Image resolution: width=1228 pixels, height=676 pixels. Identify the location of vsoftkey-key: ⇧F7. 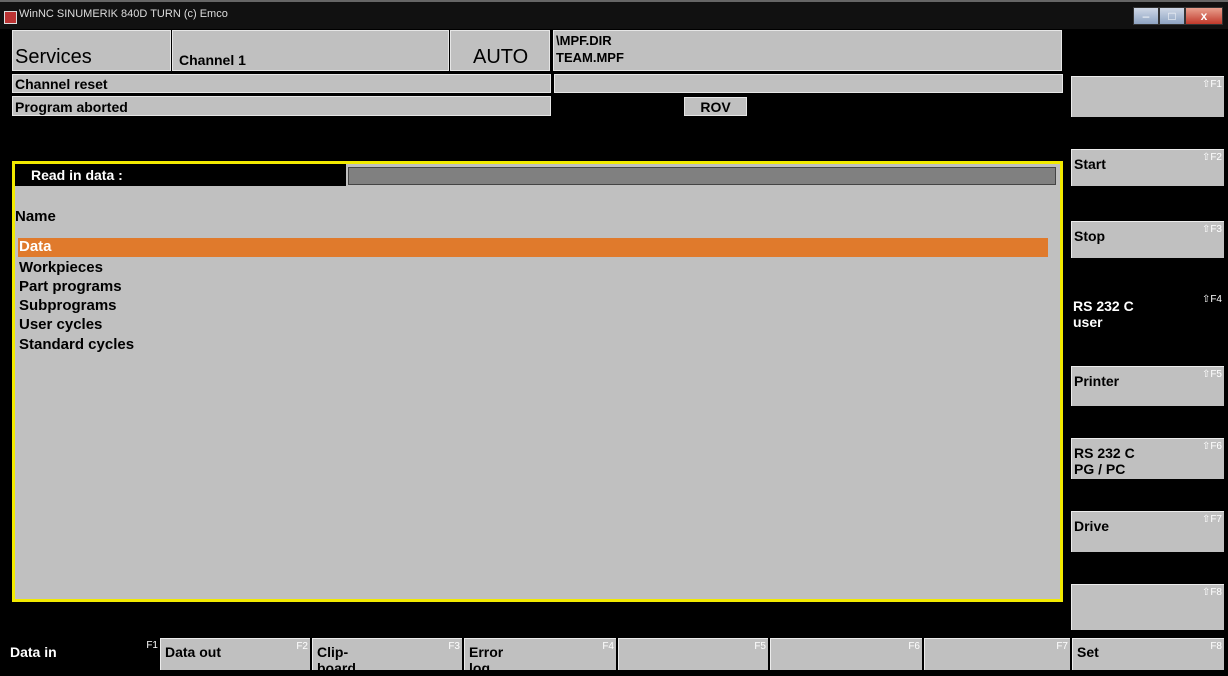
(1211, 519).